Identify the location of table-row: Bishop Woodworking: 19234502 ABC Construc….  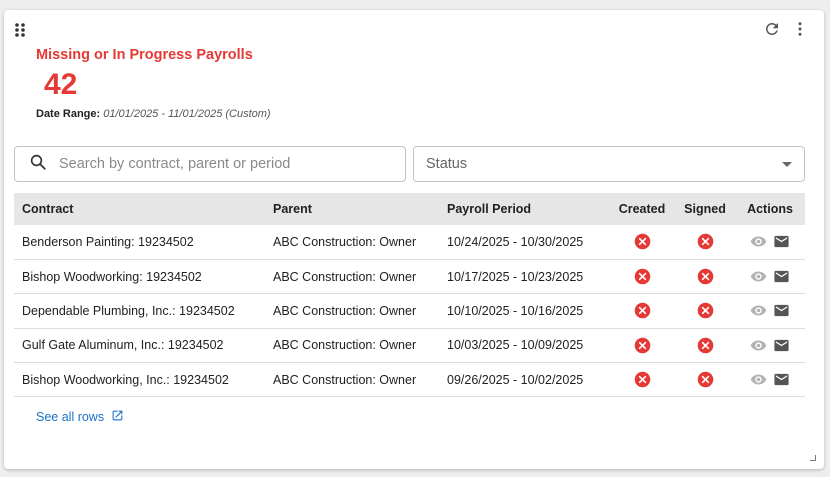
(409, 277).